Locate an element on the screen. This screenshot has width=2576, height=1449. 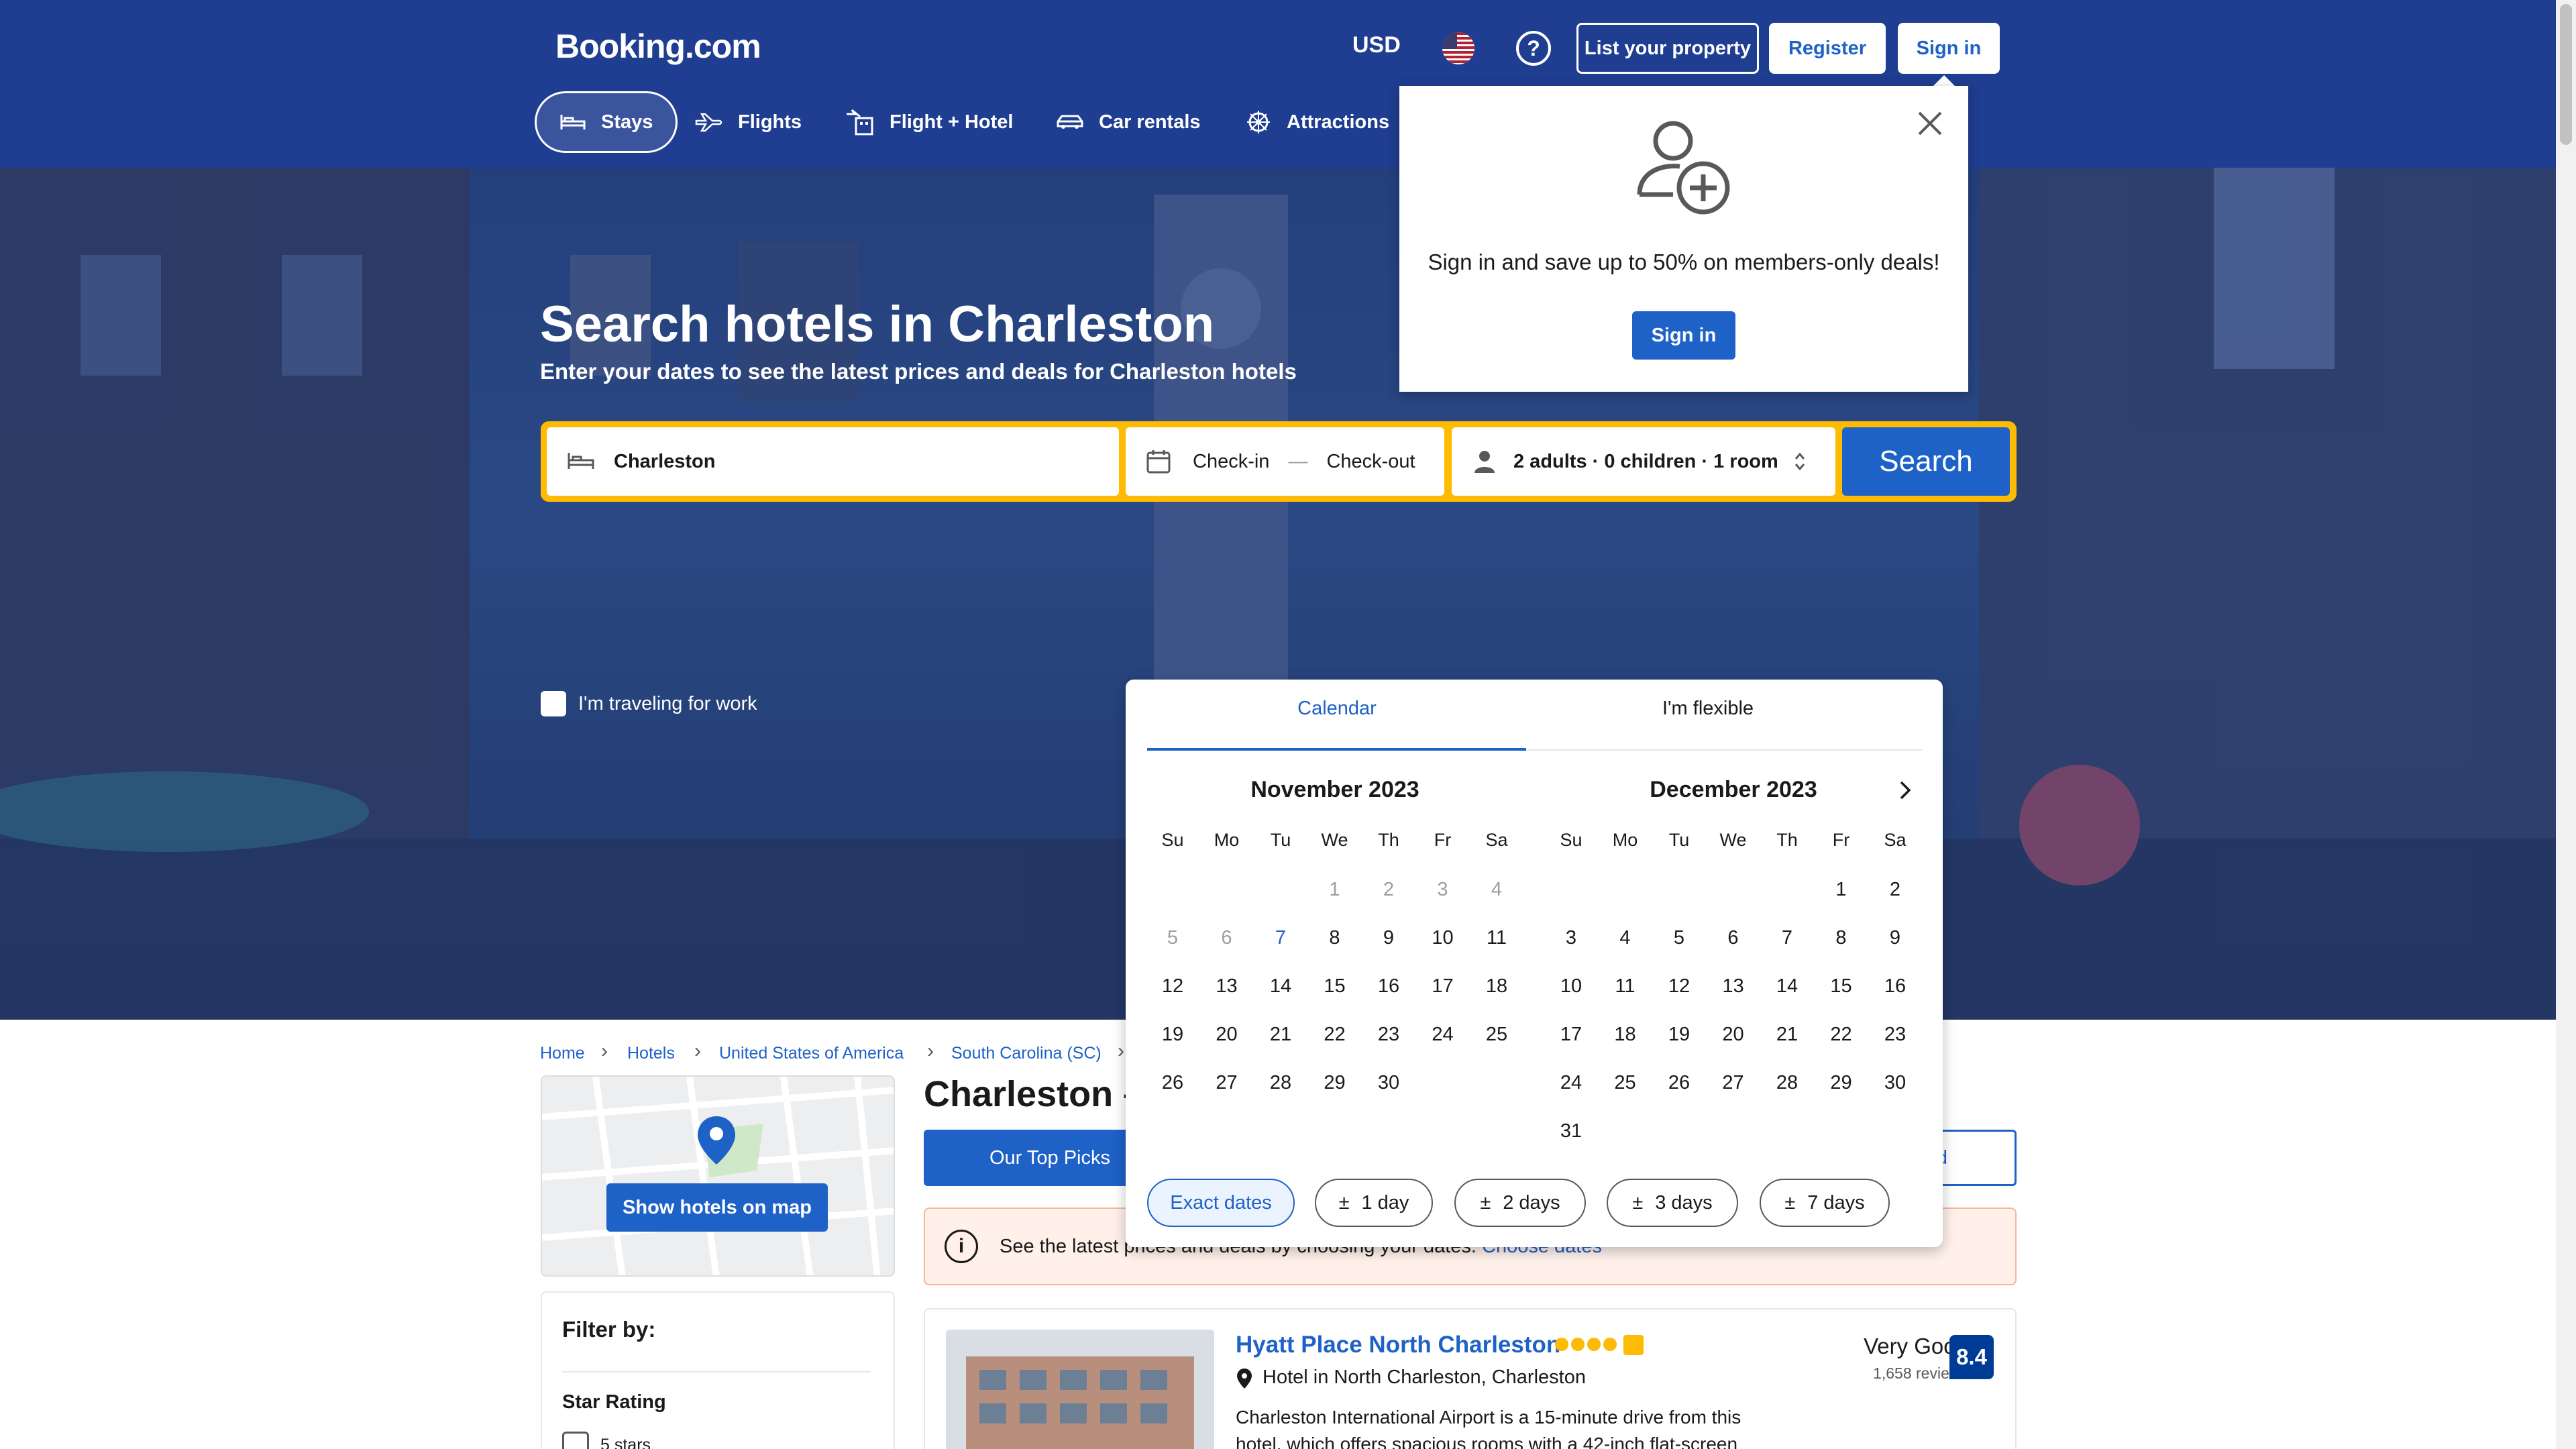
register-button: Register is located at coordinates (1827, 48).